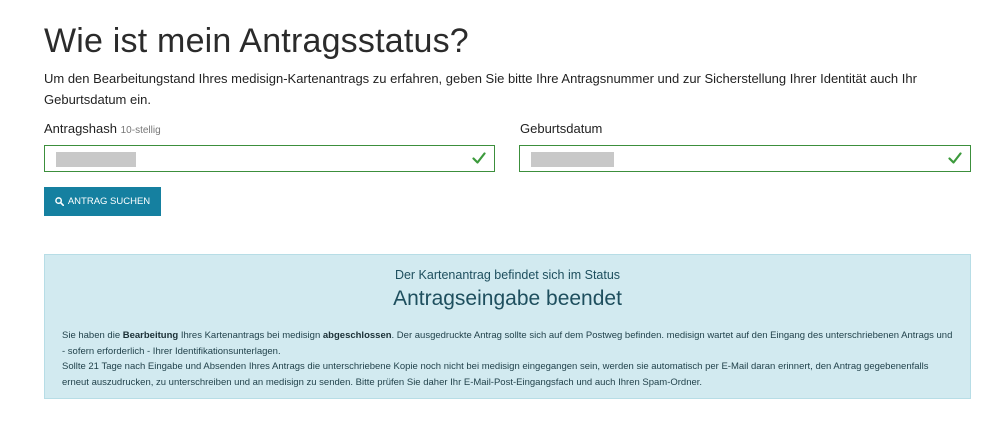  What do you see at coordinates (80, 128) in the screenshot?
I see `hash-label-text: Antragshash` at bounding box center [80, 128].